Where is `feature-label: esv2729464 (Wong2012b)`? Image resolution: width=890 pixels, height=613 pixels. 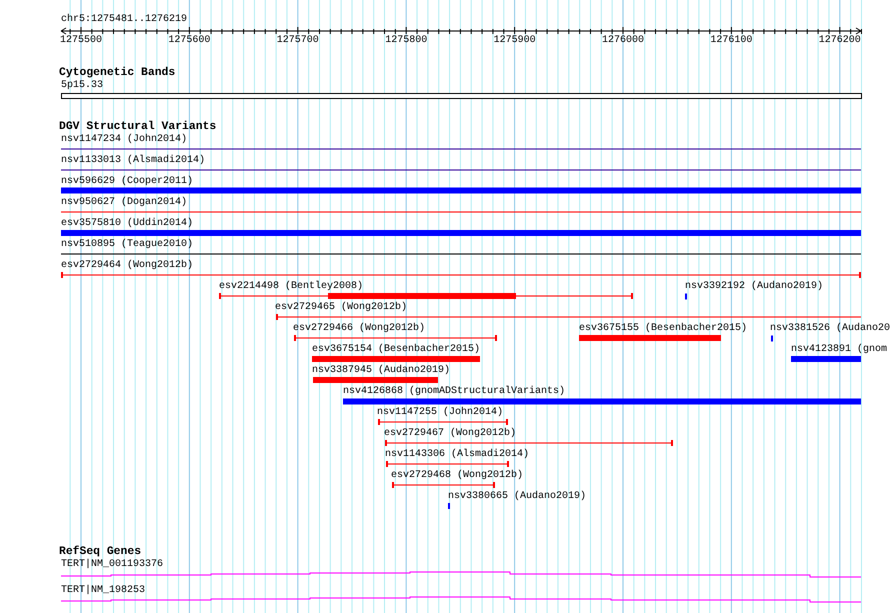 feature-label: esv2729464 (Wong2012b) is located at coordinates (127, 266).